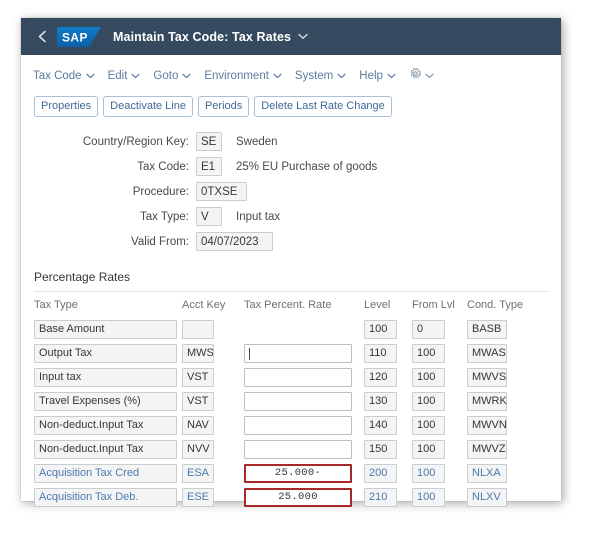  I want to click on acct-key-value: MWS, so click(198, 353).